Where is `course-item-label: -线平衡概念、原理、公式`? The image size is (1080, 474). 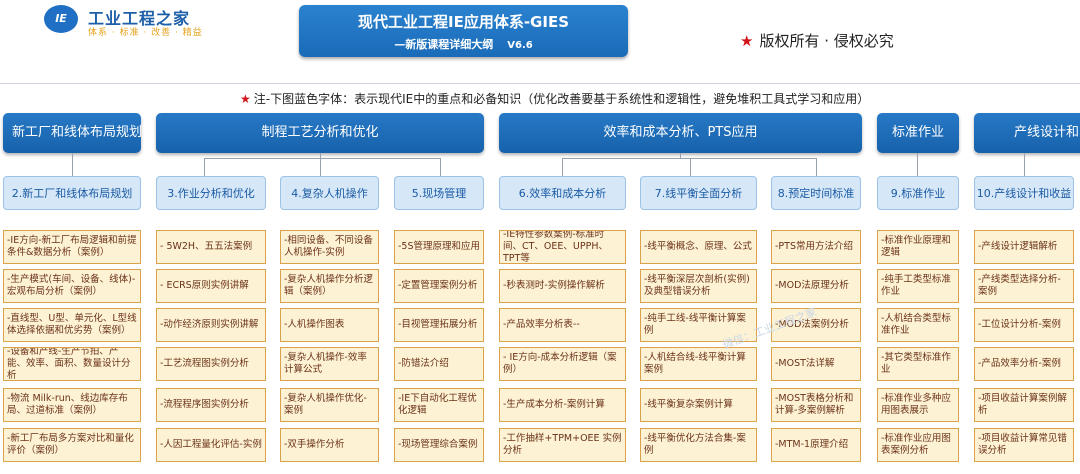 course-item-label: -线平衡概念、原理、公式 is located at coordinates (698, 246).